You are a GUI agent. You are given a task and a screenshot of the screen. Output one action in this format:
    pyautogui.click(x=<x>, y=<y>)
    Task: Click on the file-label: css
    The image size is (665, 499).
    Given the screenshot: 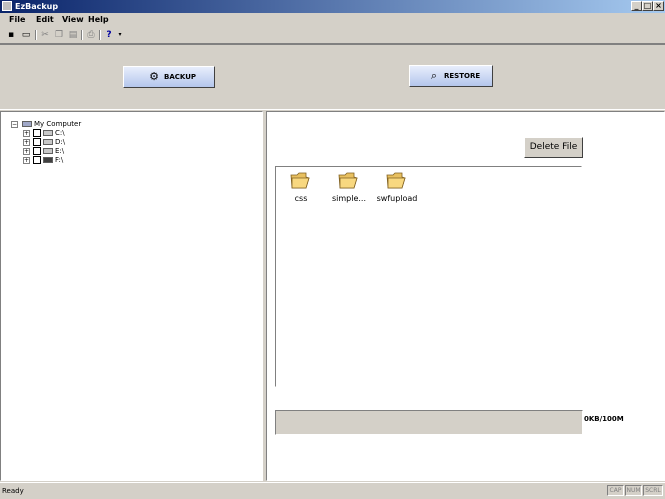 What is the action you would take?
    pyautogui.click(x=301, y=198)
    